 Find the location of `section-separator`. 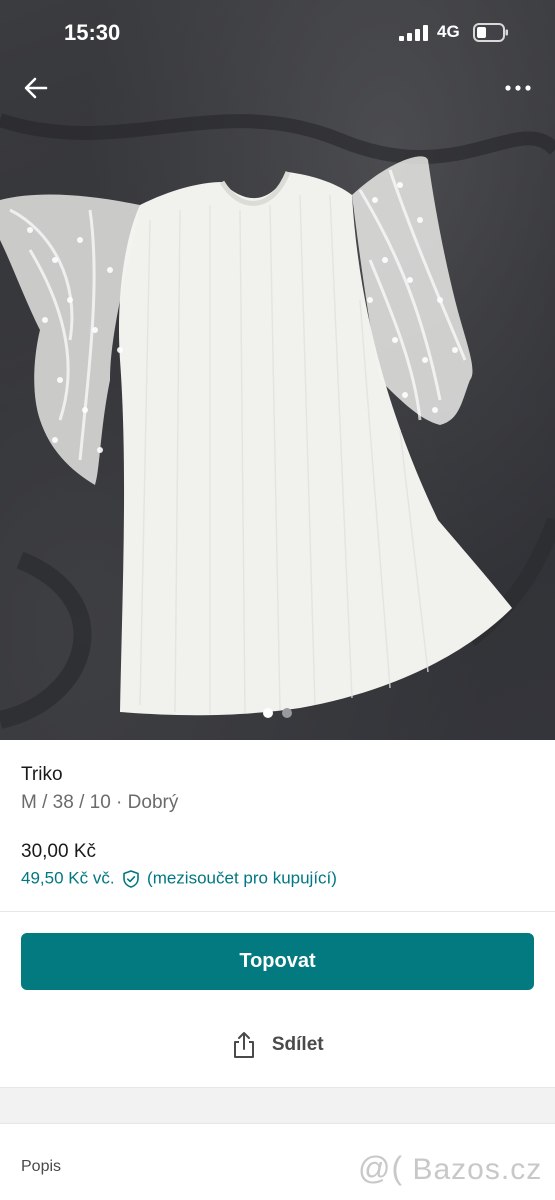

section-separator is located at coordinates (277, 1105).